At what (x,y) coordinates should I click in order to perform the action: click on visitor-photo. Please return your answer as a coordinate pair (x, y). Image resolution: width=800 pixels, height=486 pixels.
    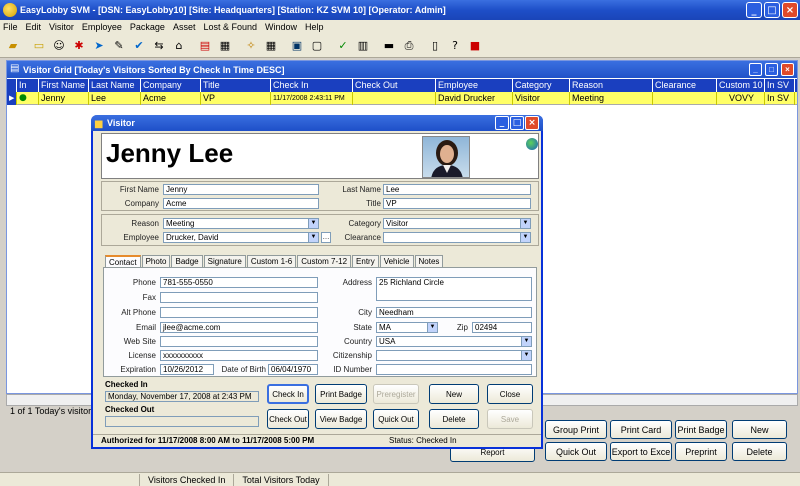
    Looking at the image, I should click on (446, 157).